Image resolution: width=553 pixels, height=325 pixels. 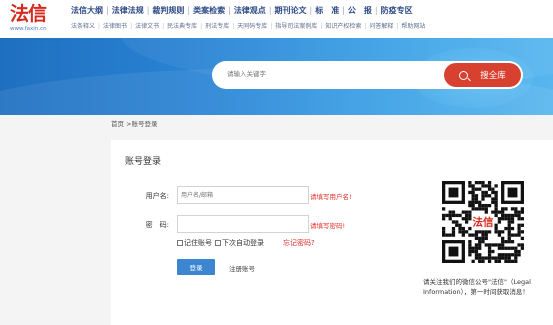 I want to click on logo-url: www.faxin.cn, so click(x=28, y=29).